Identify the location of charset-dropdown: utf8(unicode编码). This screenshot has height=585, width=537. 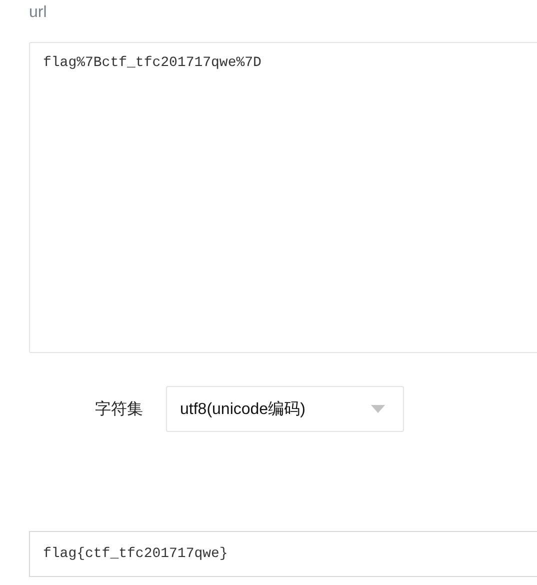
(285, 409).